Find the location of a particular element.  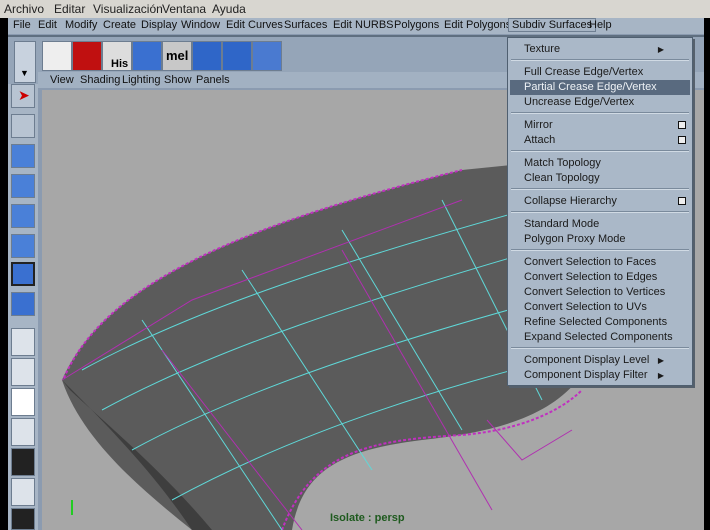

menu-edit: Edit is located at coordinates (47, 25).